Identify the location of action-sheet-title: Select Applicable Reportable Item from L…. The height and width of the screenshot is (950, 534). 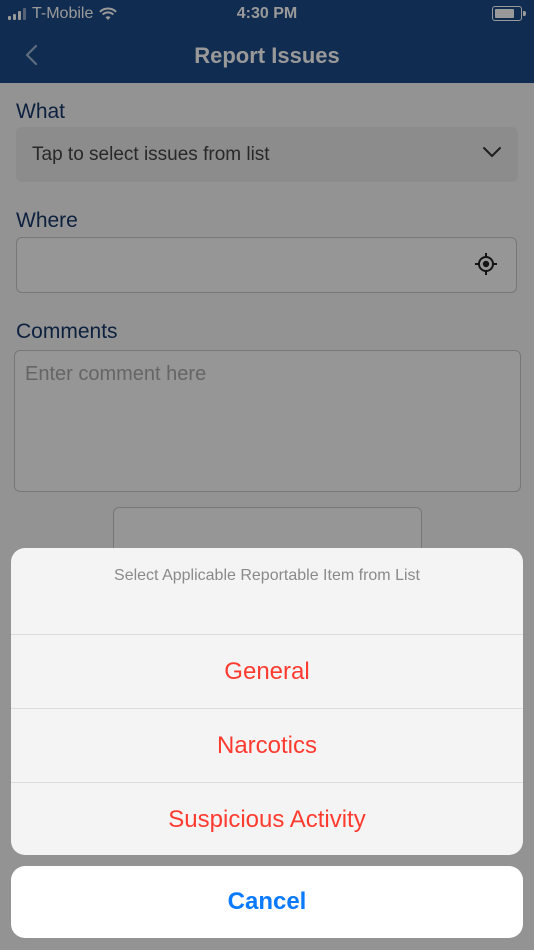
(267, 591).